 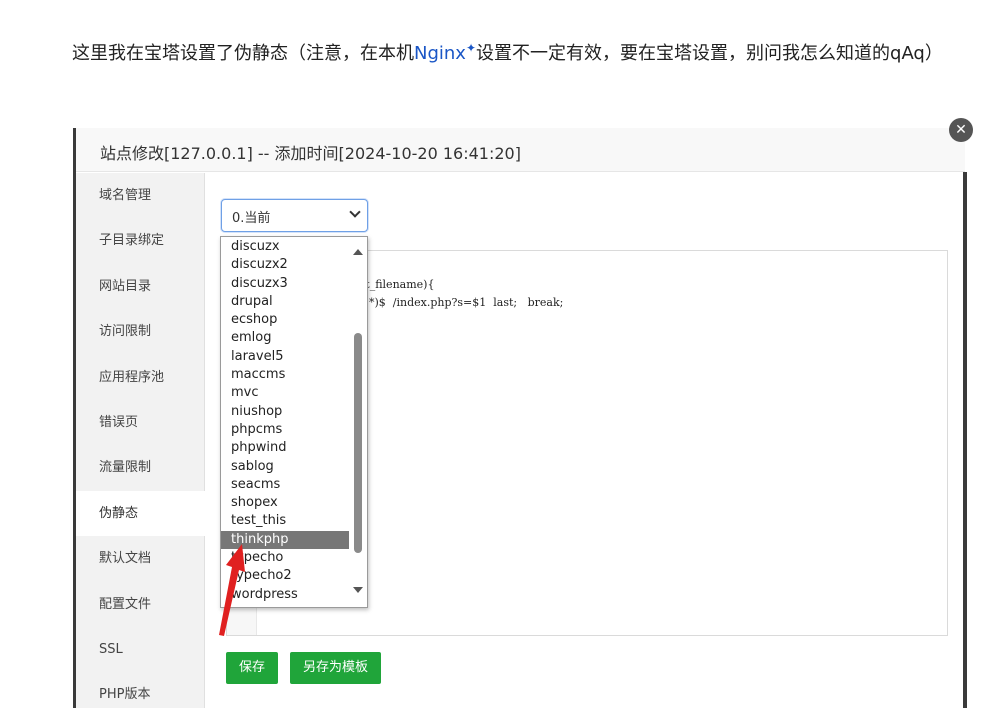 I want to click on sidebar-item-config-file: 配置文件, so click(x=140, y=604).